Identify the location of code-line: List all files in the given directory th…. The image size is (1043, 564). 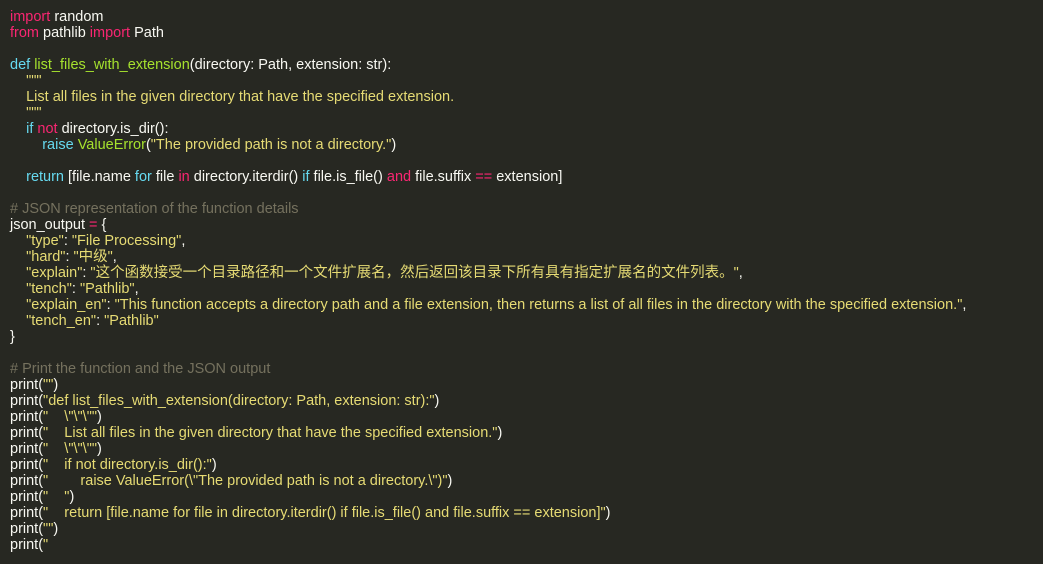
(526, 97).